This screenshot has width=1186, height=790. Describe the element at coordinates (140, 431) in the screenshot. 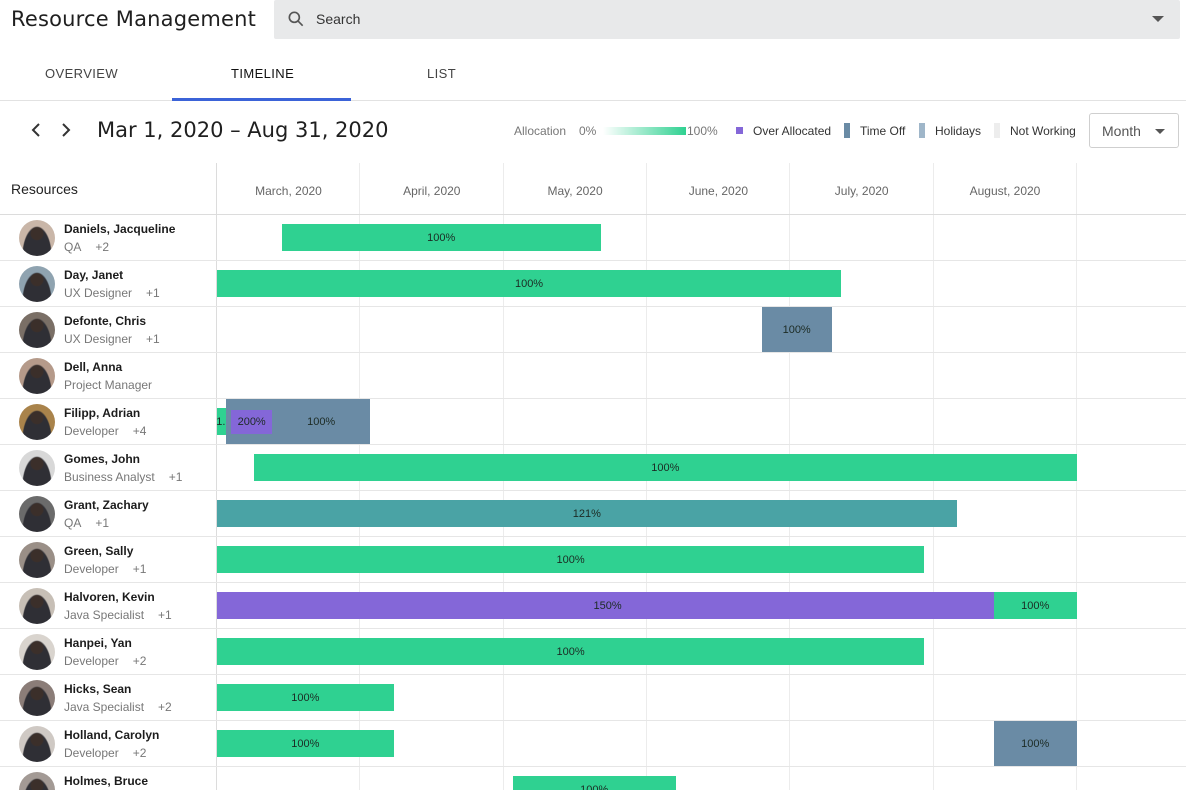

I see `resource-extra-roles-badge: +4` at that location.